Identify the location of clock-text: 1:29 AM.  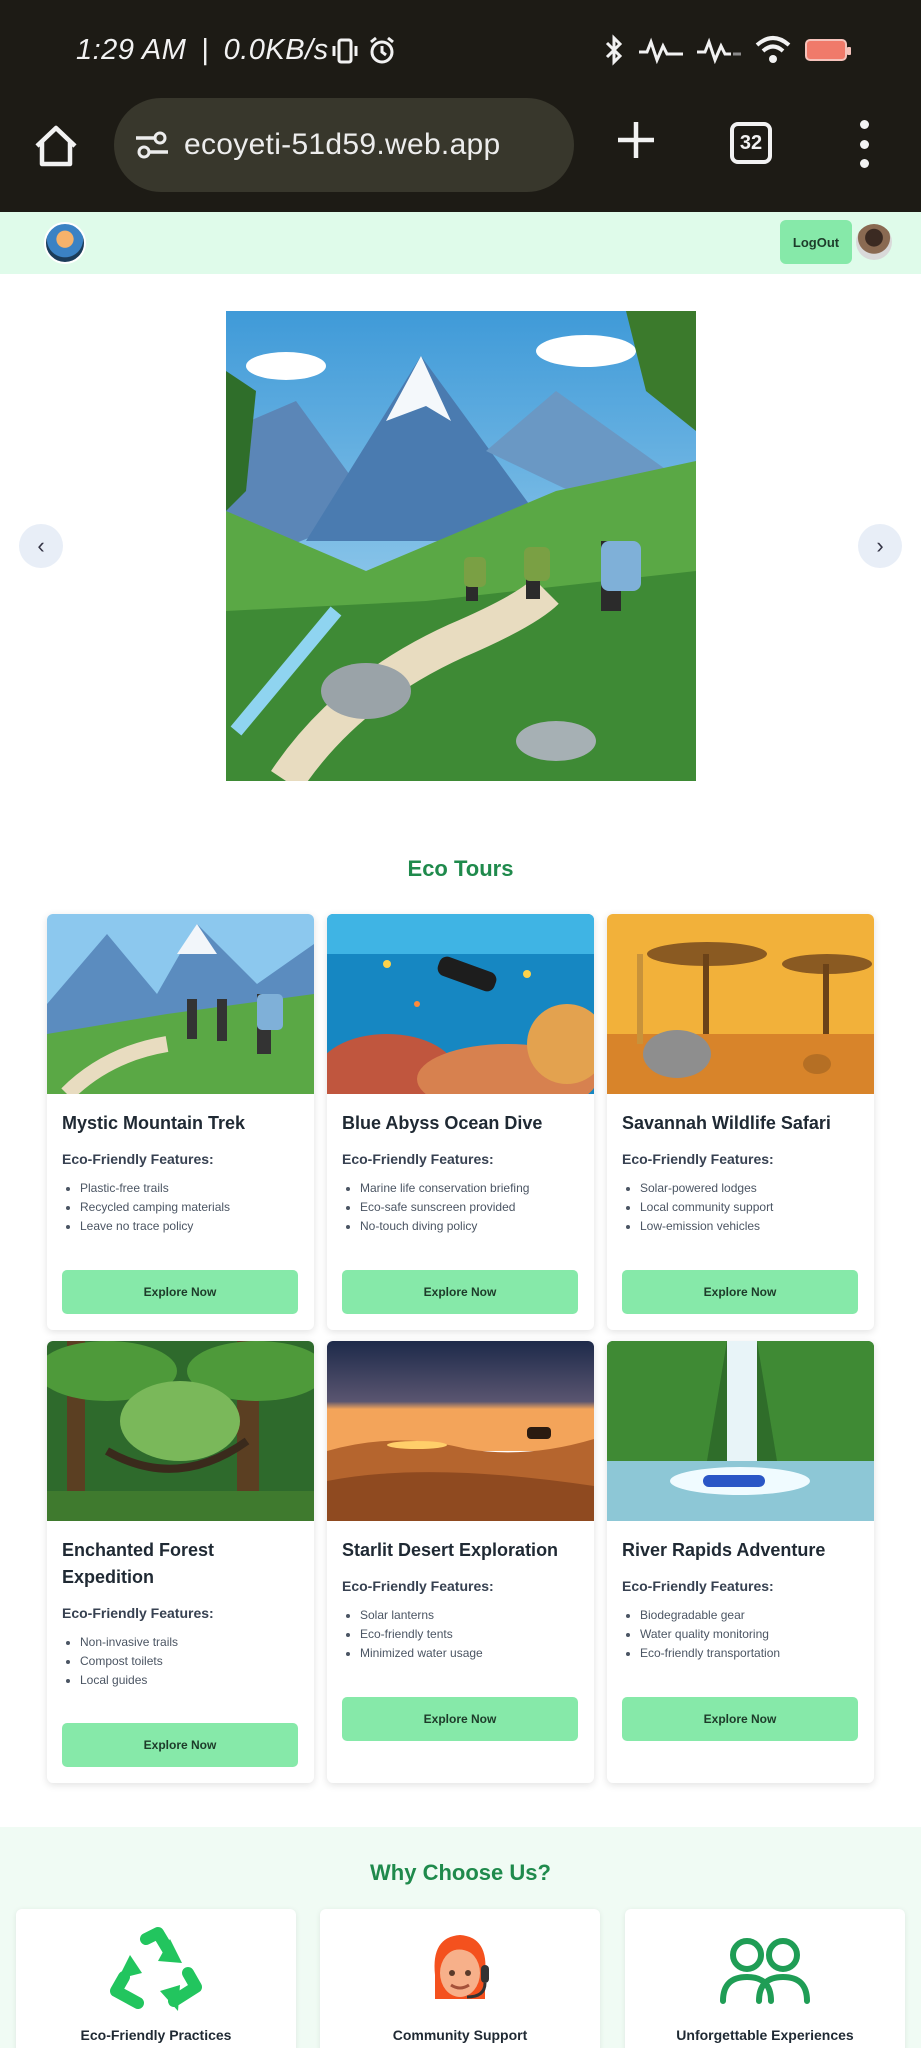
(131, 50).